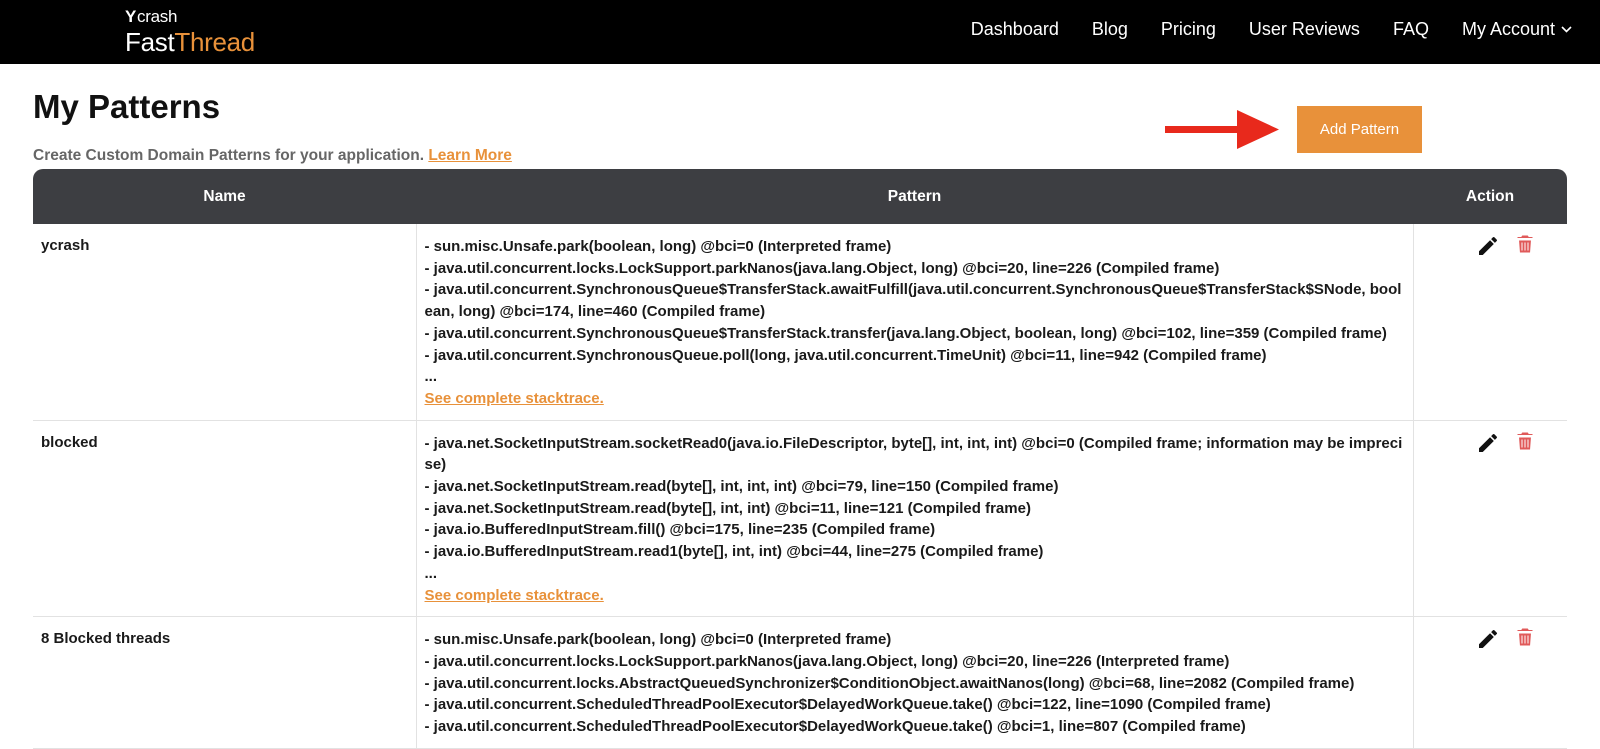 This screenshot has height=749, width=1600. I want to click on nav-user-reviews: User Reviews, so click(1304, 29).